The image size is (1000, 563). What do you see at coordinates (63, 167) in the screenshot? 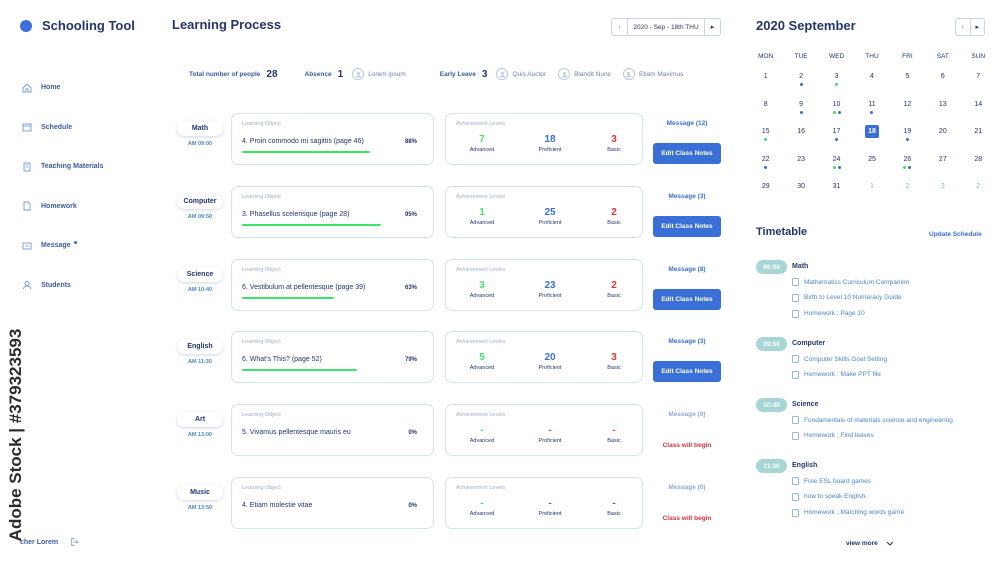
I see `sidebar-item-teaching-materials: Teaching Materials` at bounding box center [63, 167].